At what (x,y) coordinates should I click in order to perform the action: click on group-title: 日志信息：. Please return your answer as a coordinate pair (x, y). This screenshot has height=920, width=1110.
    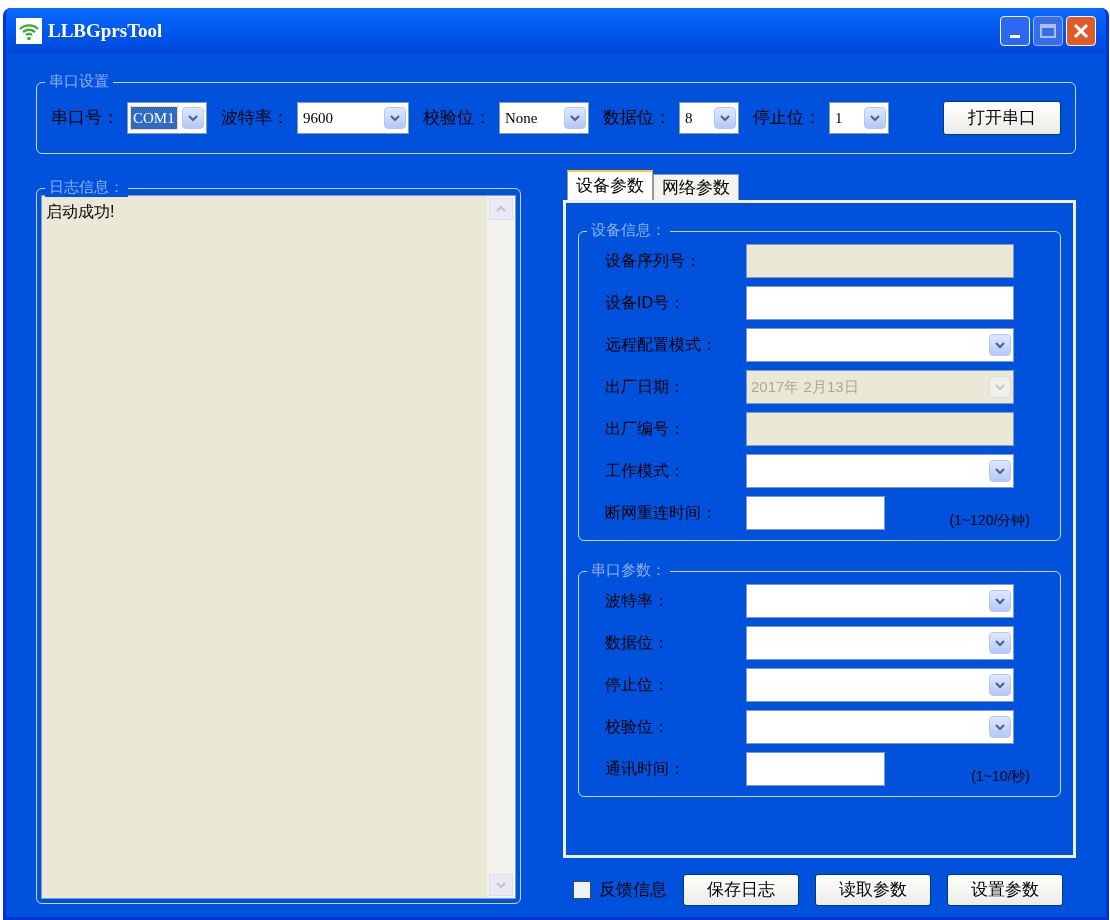
    Looking at the image, I should click on (86, 187).